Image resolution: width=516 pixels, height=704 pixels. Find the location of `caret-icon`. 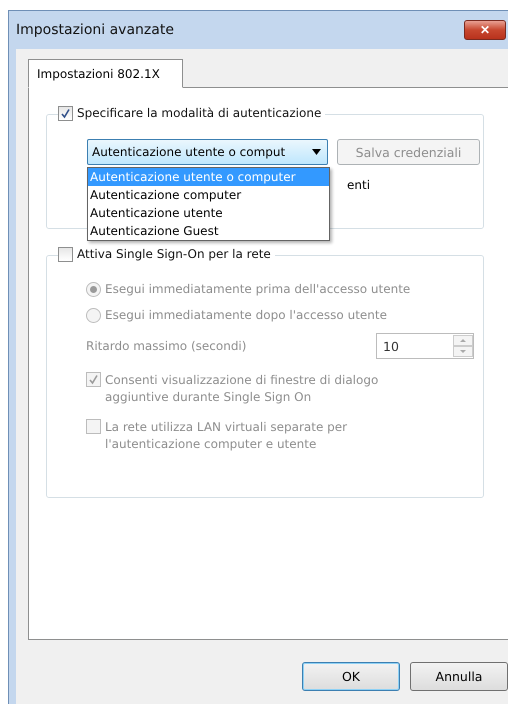

caret-icon is located at coordinates (316, 152).